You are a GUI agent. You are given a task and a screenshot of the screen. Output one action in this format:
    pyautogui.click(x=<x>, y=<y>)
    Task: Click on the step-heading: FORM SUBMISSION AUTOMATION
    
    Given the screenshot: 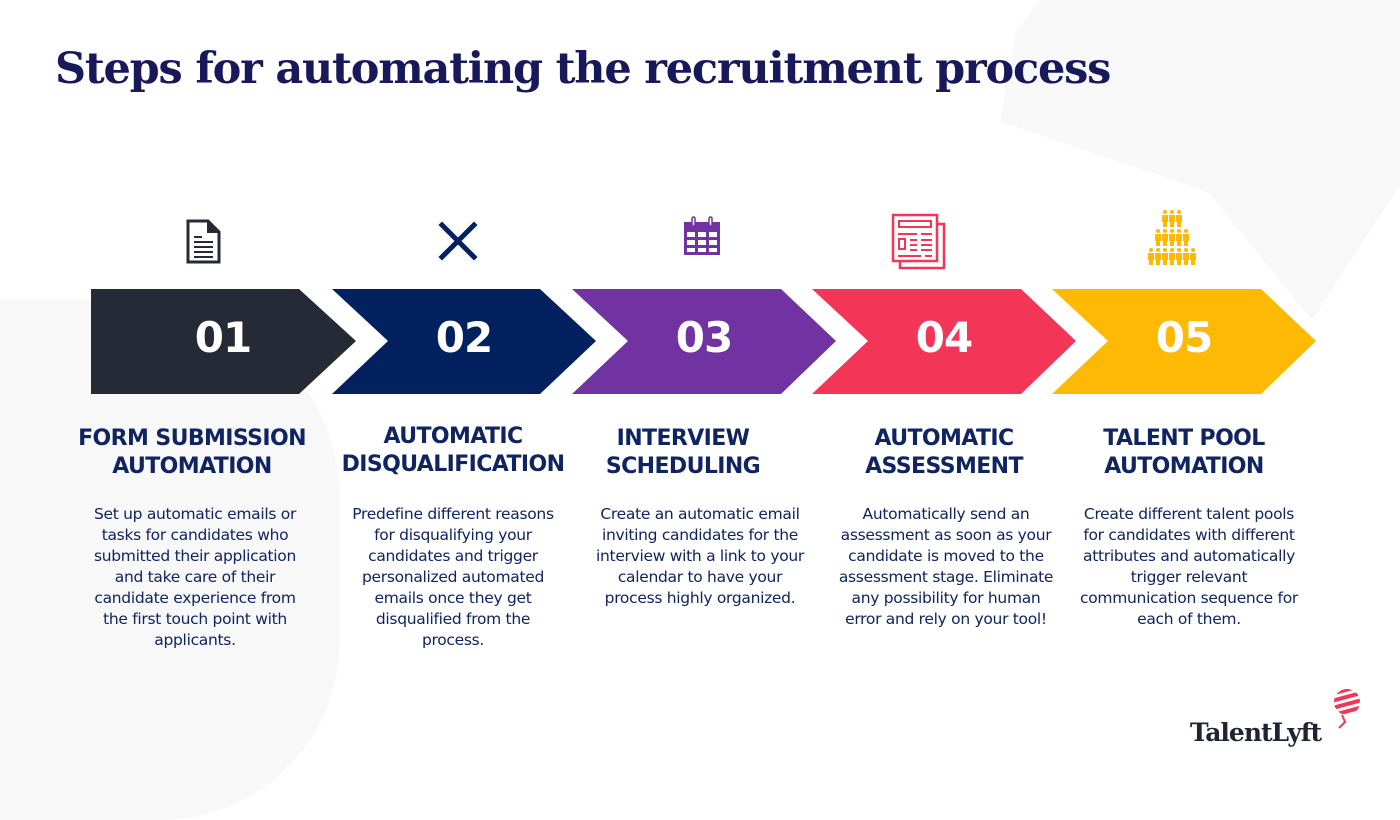 What is the action you would take?
    pyautogui.click(x=192, y=453)
    